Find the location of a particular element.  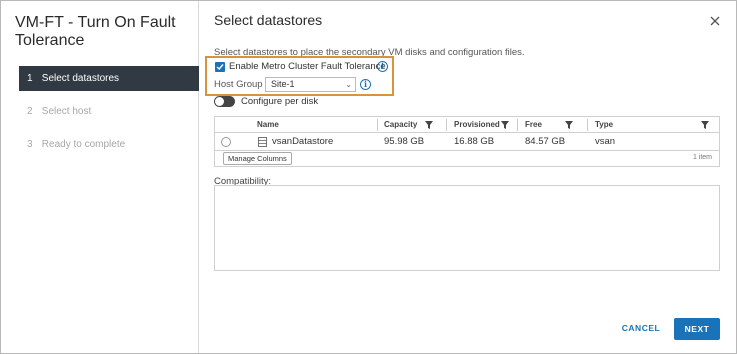

manage-columns-button: Manage Columns is located at coordinates (257, 158).